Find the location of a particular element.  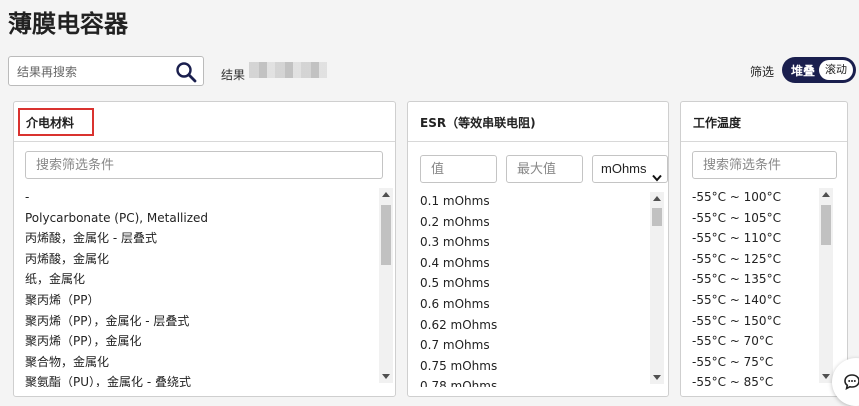

panel-header: ESR（等效串联电阻) is located at coordinates (538, 122).